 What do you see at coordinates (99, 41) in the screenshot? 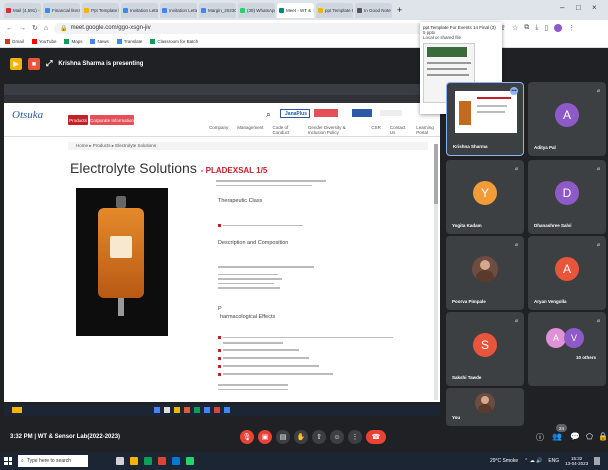
I see `bookmark-item: News` at bounding box center [99, 41].